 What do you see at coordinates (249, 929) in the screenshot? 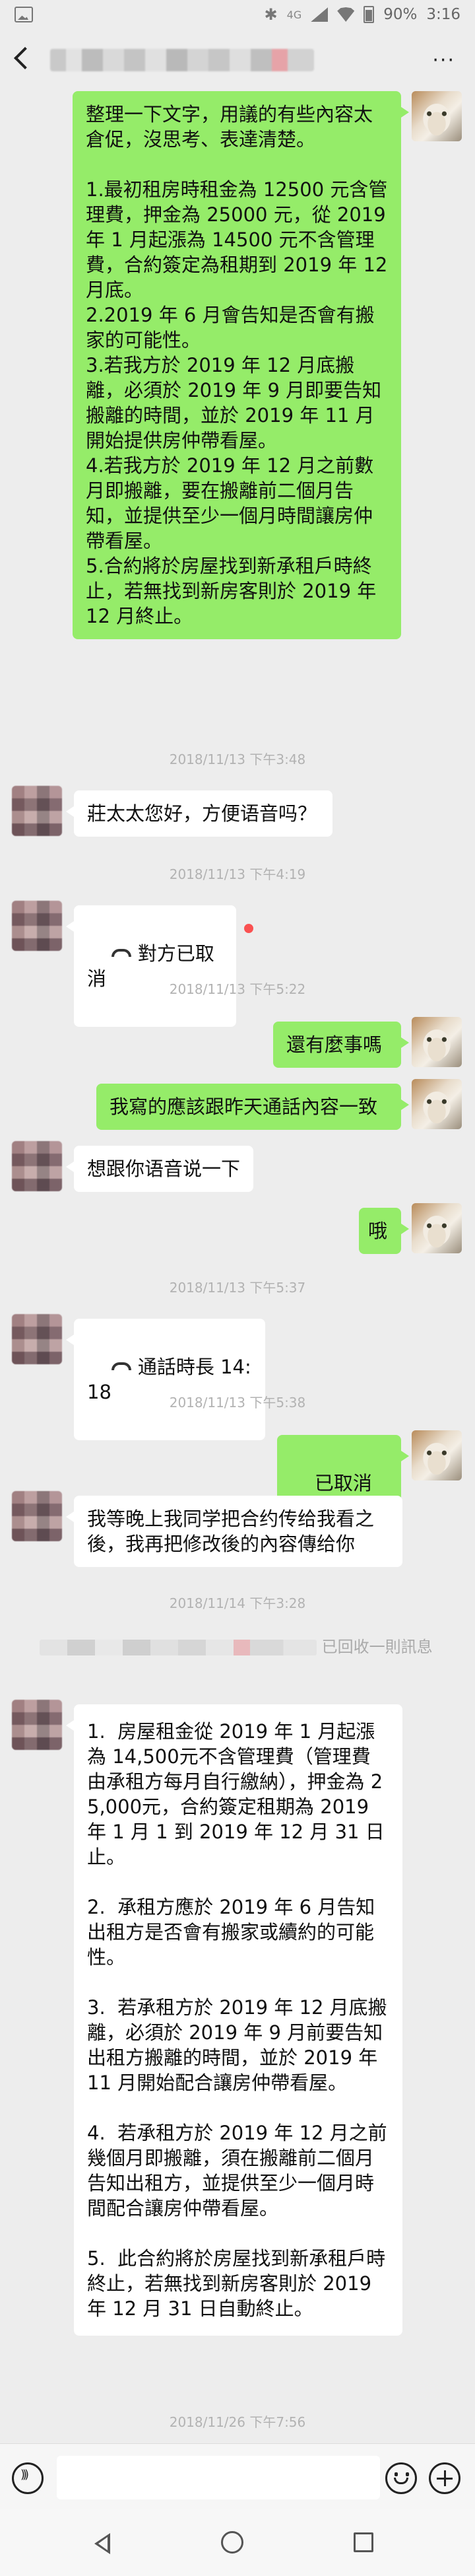
I see `unread-dot` at bounding box center [249, 929].